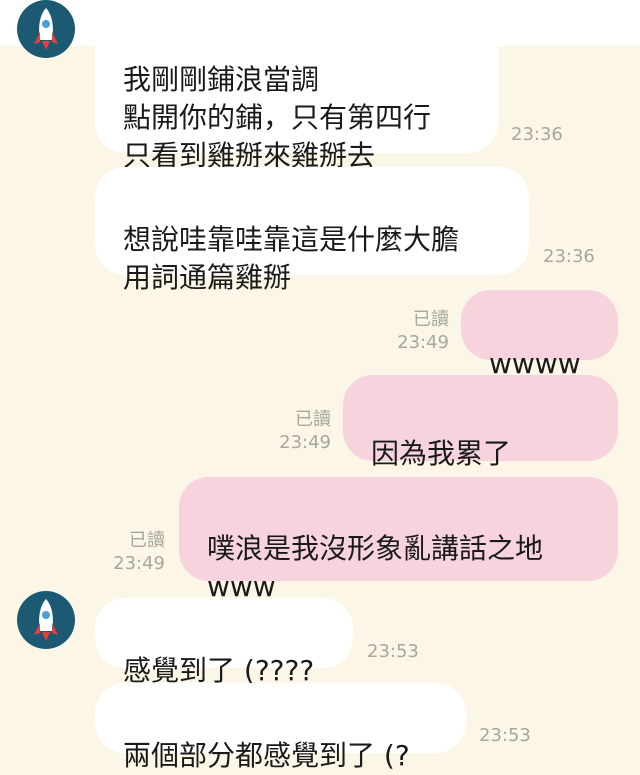  I want to click on incoming-message-bubble: 兩個部分都感覺到了 (?, so click(280, 727).